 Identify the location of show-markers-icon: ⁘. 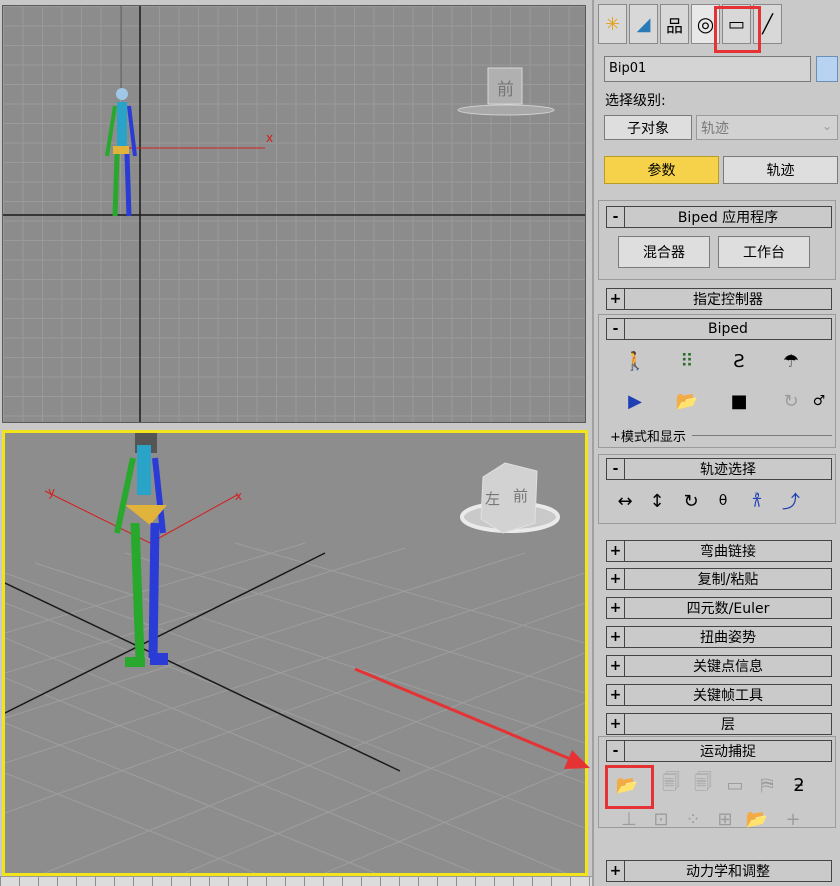
(693, 819).